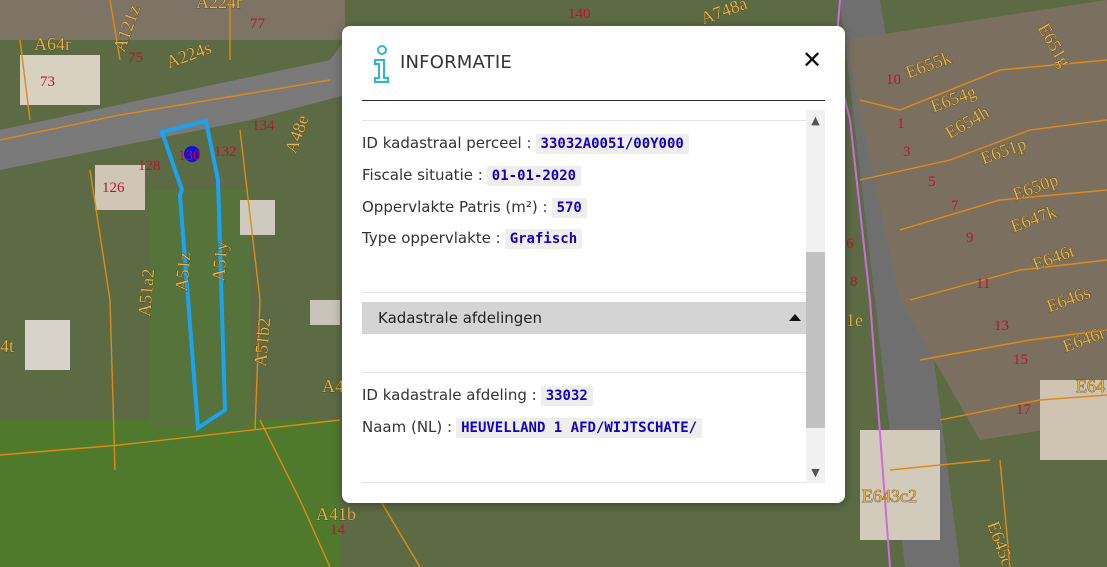 This screenshot has width=1107, height=567. Describe the element at coordinates (907, 152) in the screenshot. I see `parcel-label: 3` at that location.